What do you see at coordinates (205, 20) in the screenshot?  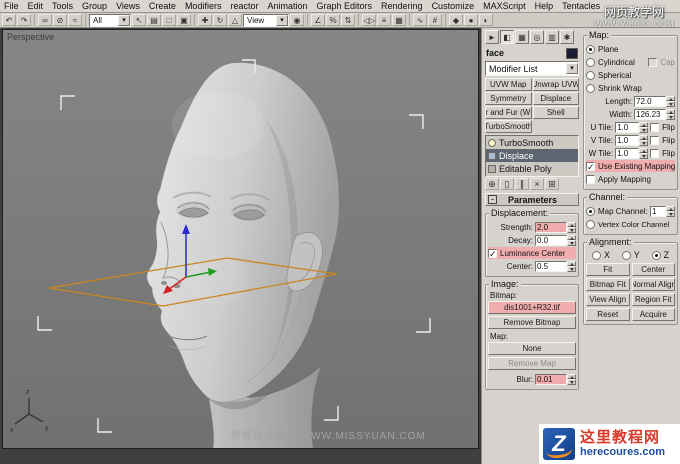 I see `select-move-icon: ✚` at bounding box center [205, 20].